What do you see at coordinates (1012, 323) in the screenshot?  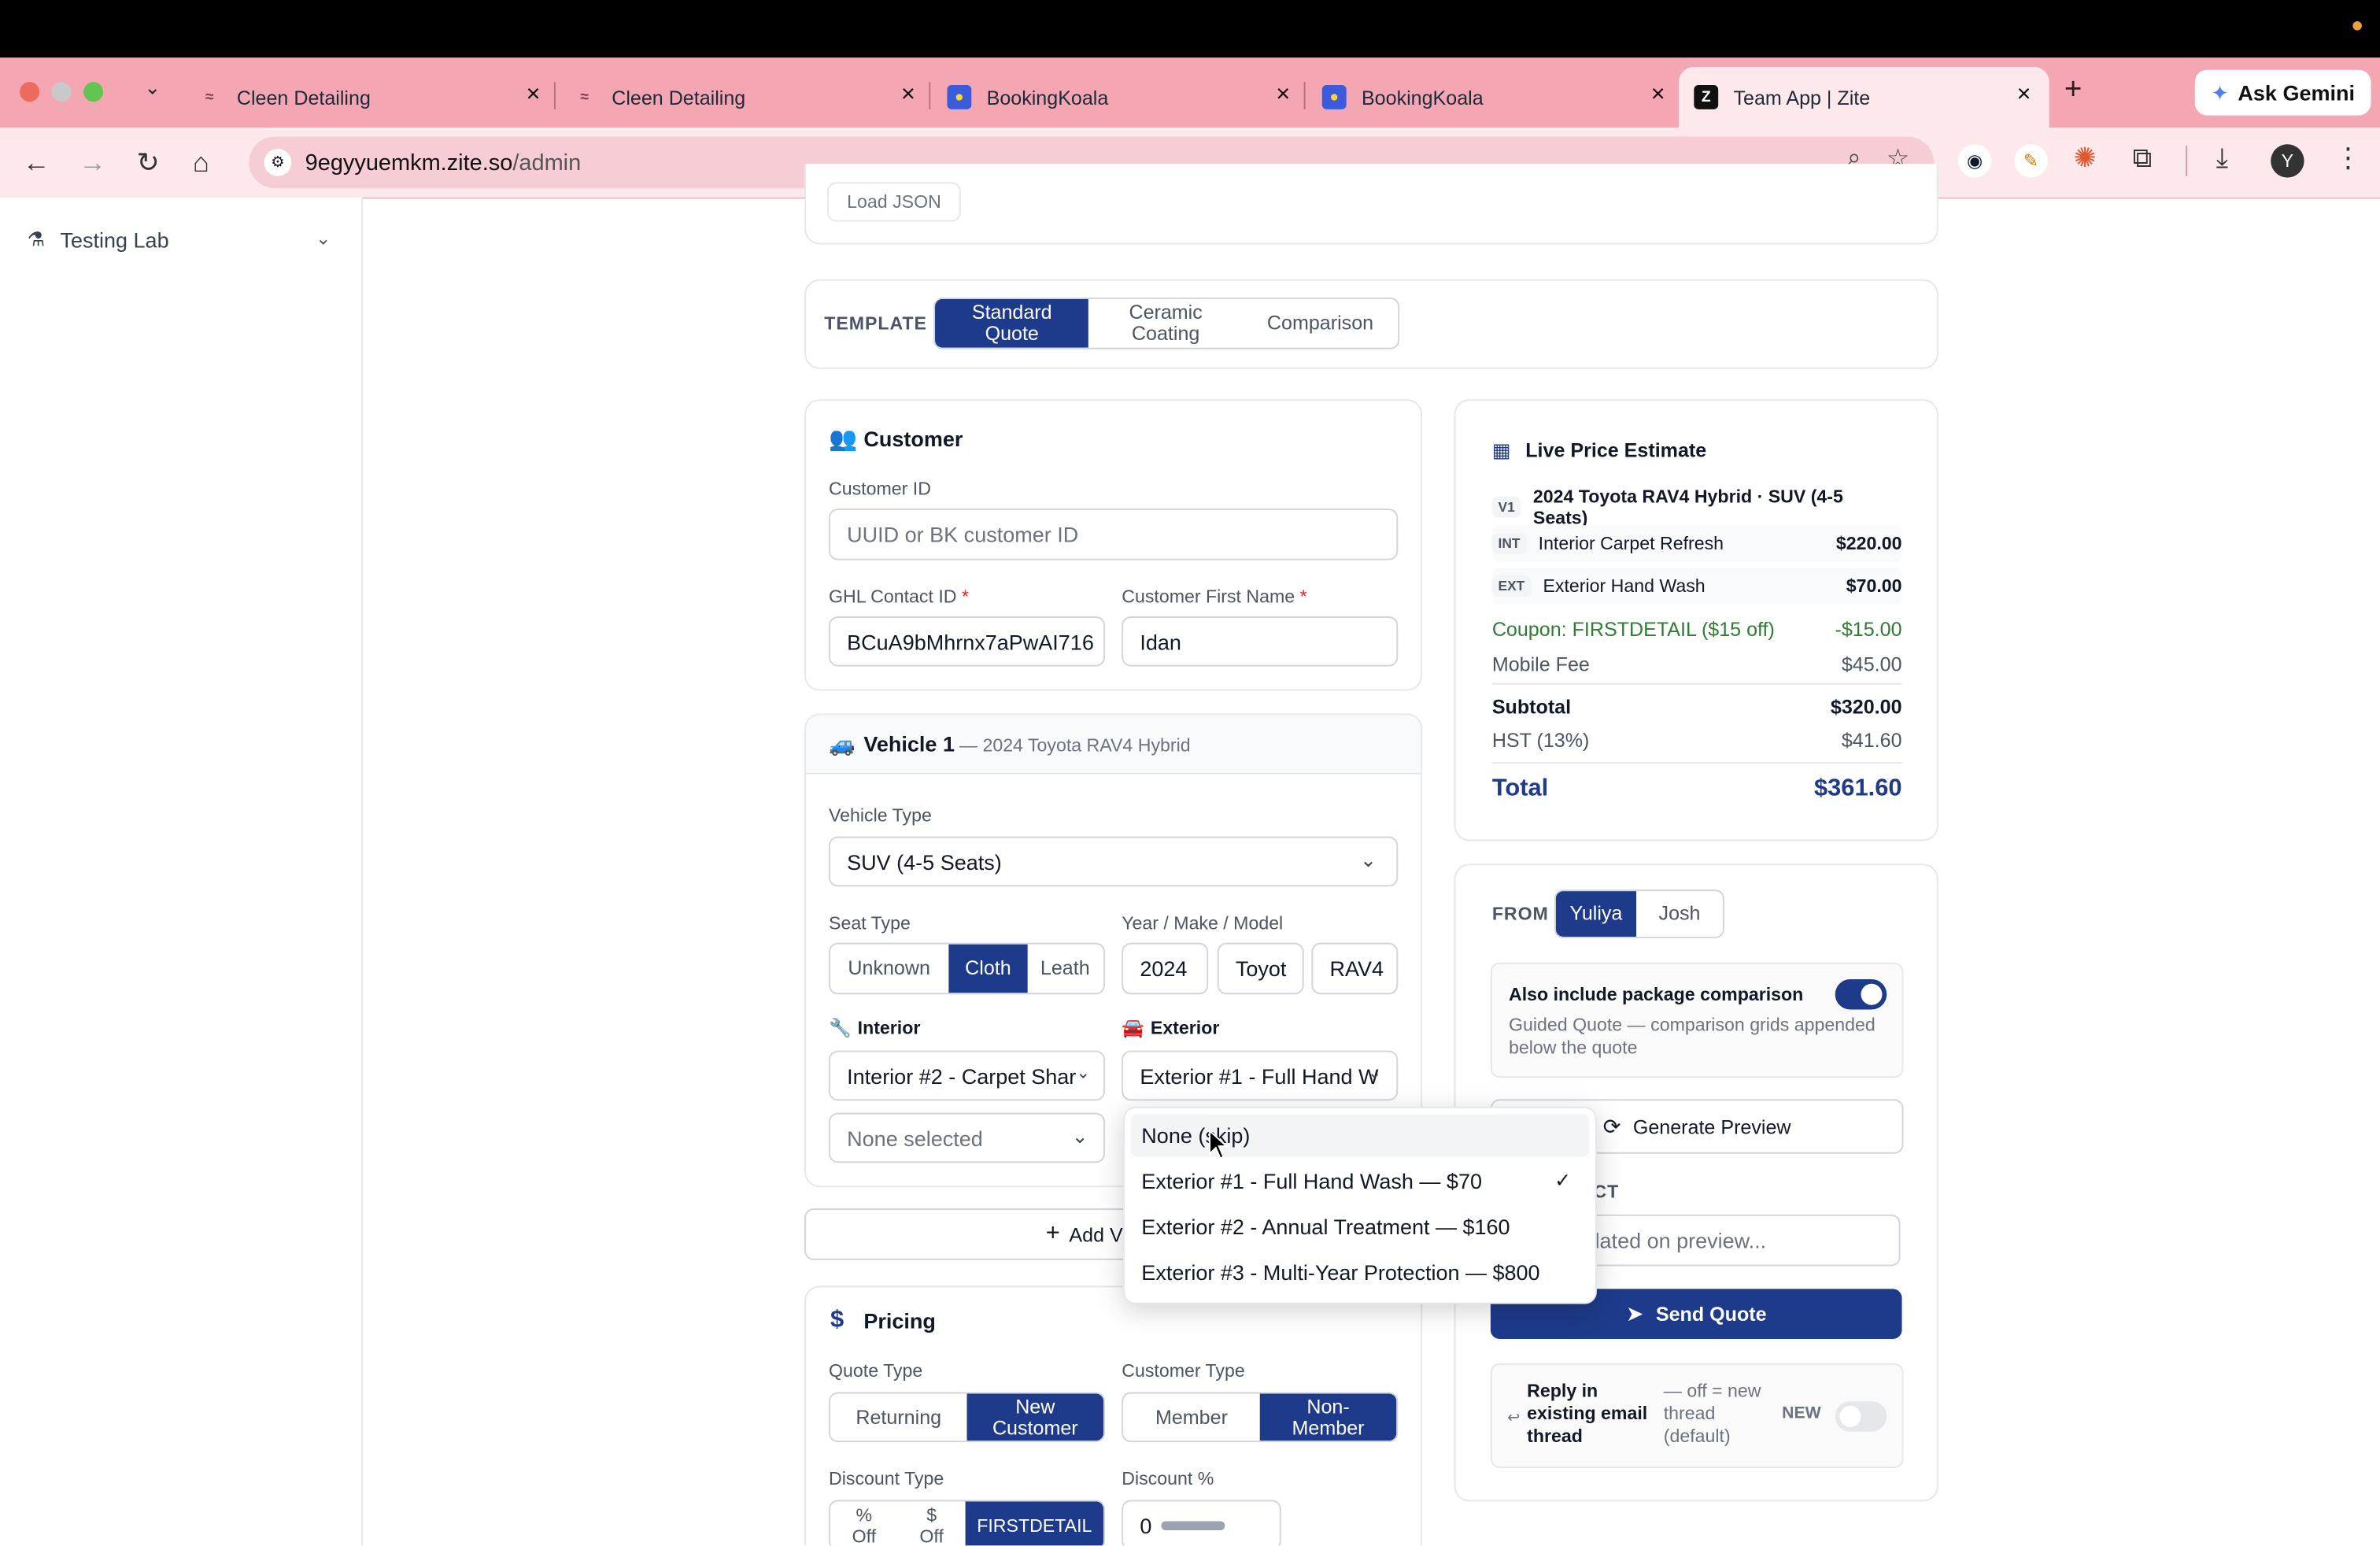 I see `template-option-standard: Standard Quote` at bounding box center [1012, 323].